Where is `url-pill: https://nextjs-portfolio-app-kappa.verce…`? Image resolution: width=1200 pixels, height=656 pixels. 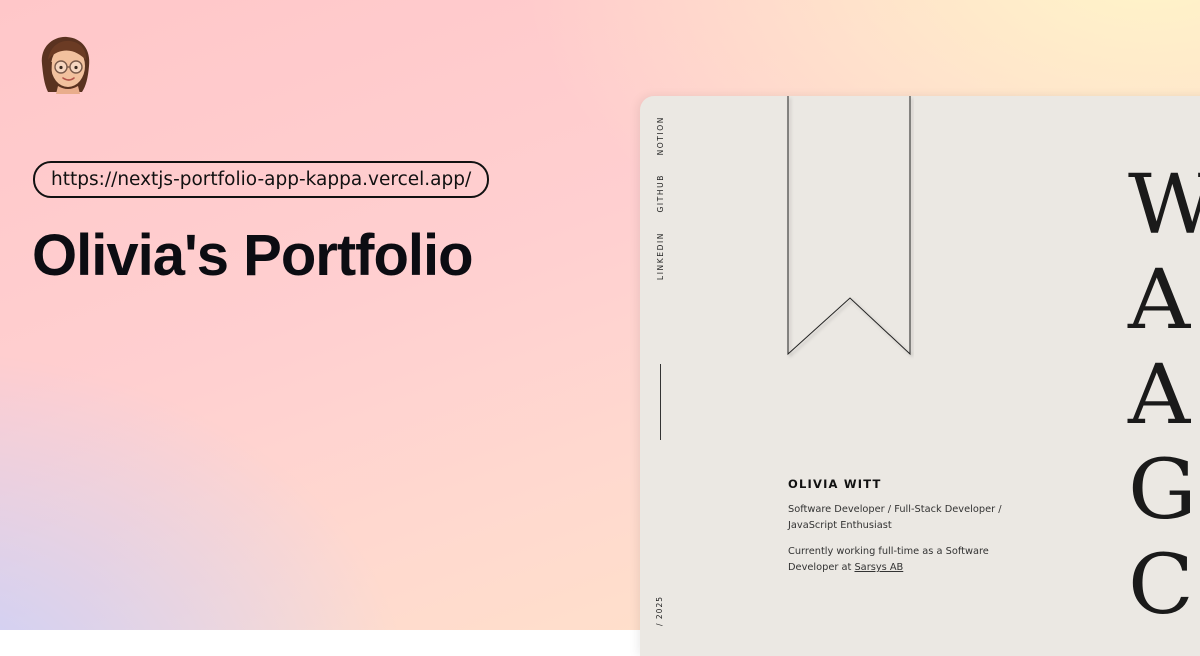
url-pill: https://nextjs-portfolio-app-kappa.verce… is located at coordinates (261, 179).